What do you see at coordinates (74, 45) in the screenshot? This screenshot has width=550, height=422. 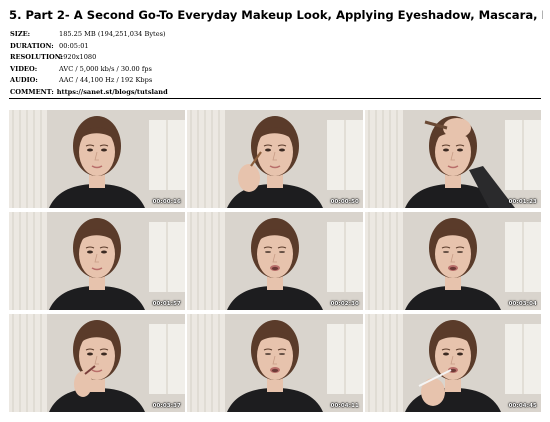 I see `meta-duration-value: 00:05:01` at bounding box center [74, 45].